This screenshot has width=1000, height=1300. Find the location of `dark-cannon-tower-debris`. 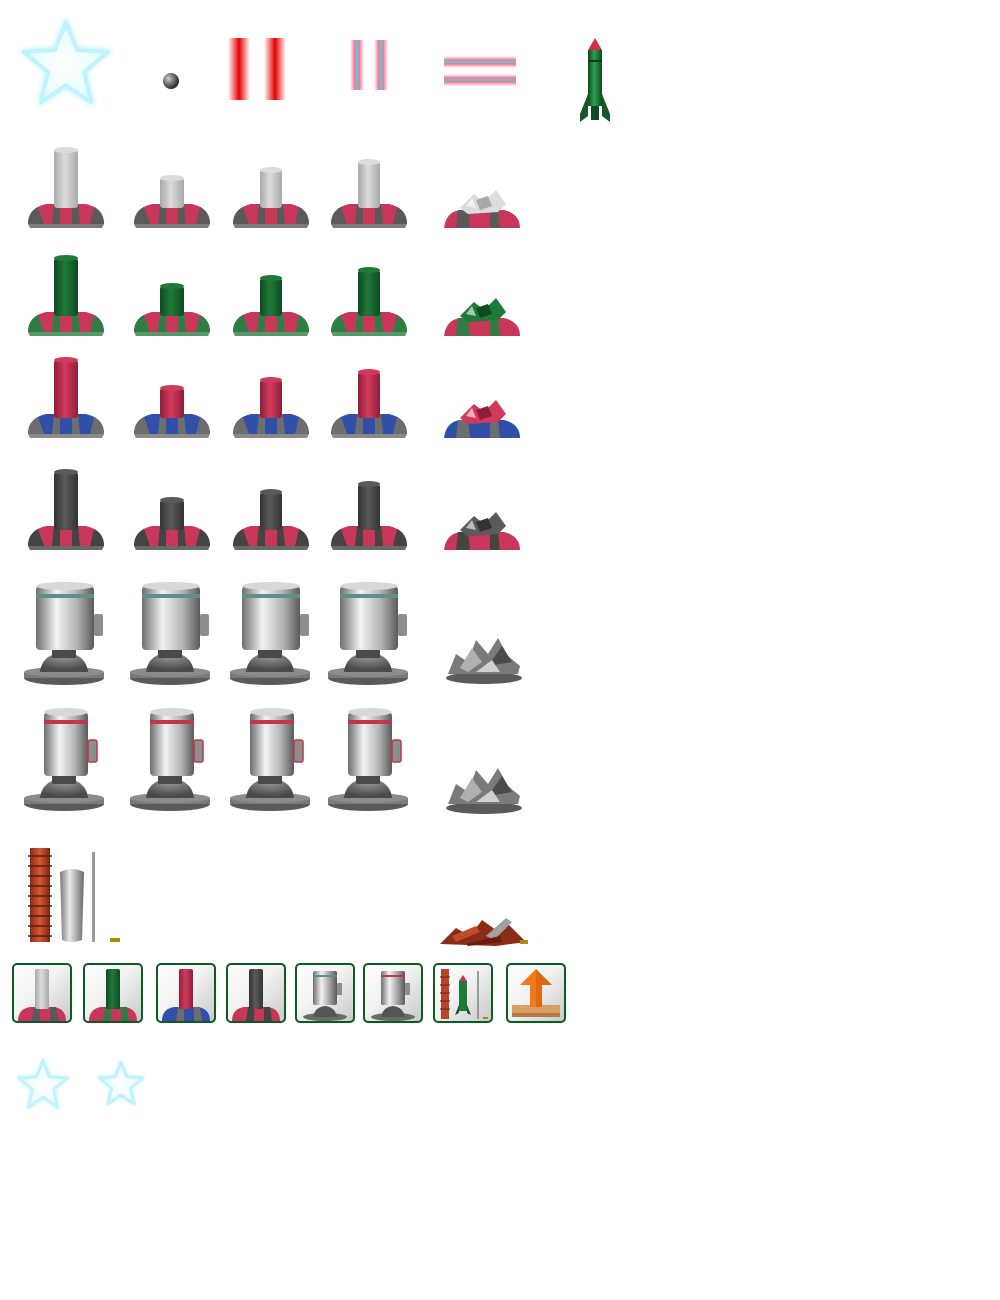

dark-cannon-tower-debris is located at coordinates (482, 535).